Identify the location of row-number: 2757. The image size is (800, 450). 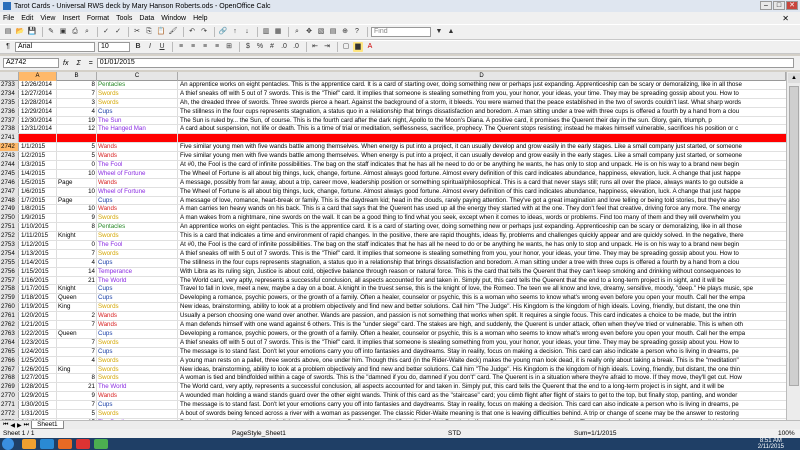
(9, 280).